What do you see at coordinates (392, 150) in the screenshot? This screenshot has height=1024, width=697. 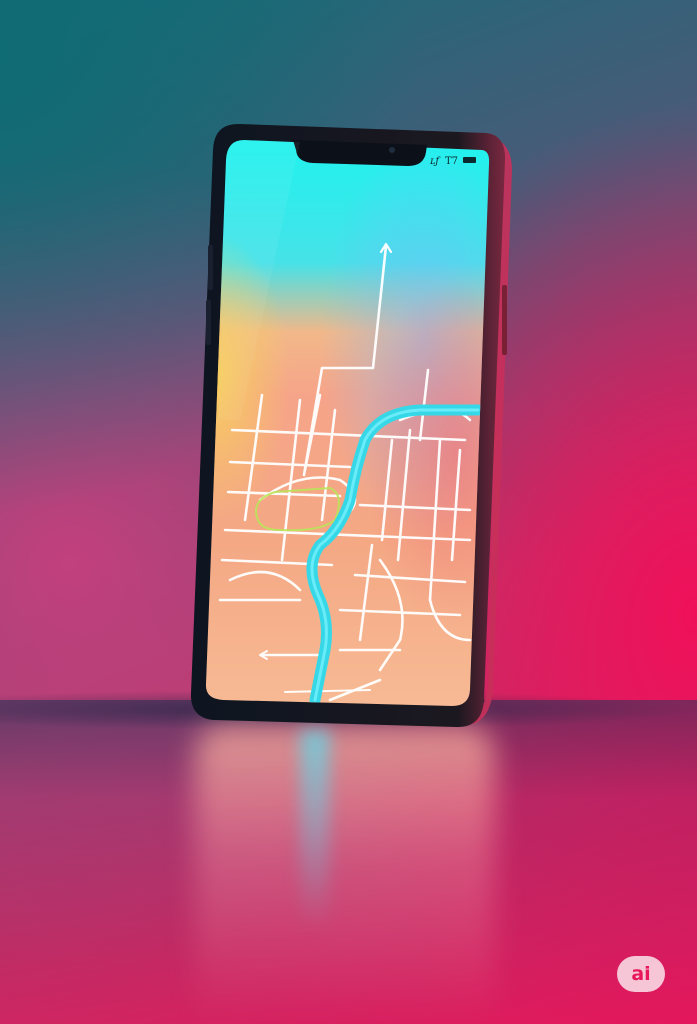 I see `front-camera` at bounding box center [392, 150].